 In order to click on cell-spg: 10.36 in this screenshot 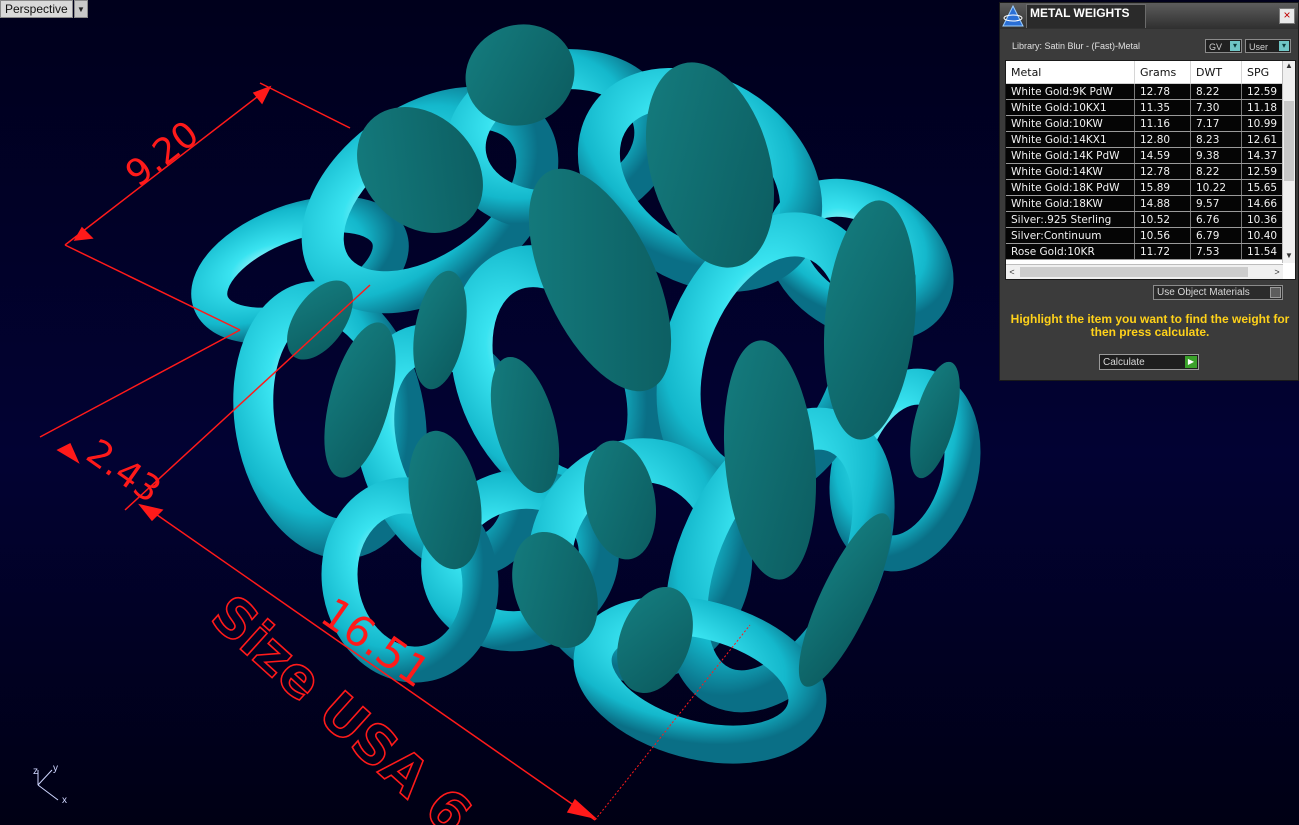, I will do `click(1262, 219)`.